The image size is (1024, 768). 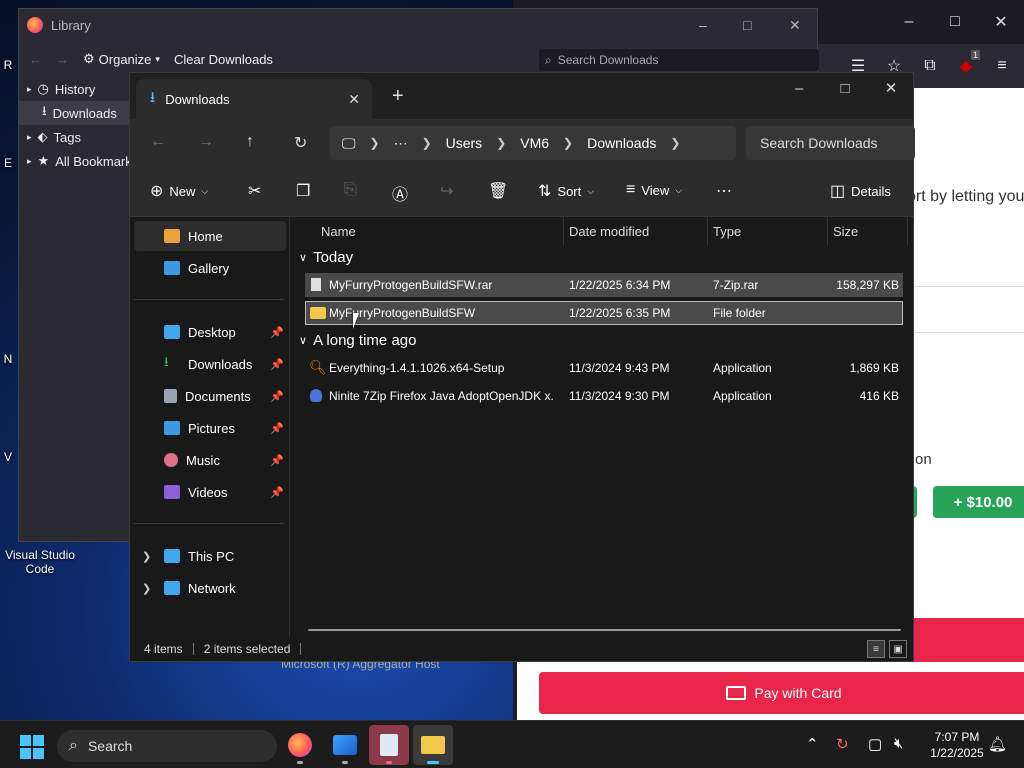 I want to click on share-icon: ↪, so click(x=446, y=191).